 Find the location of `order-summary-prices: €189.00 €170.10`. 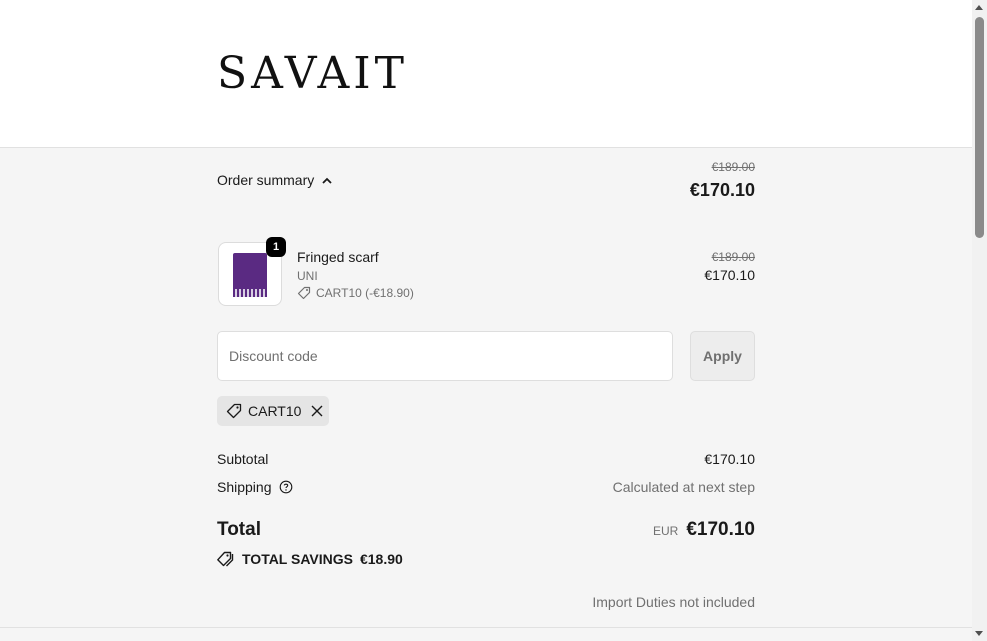

order-summary-prices: €189.00 €170.10 is located at coordinates (722, 180).